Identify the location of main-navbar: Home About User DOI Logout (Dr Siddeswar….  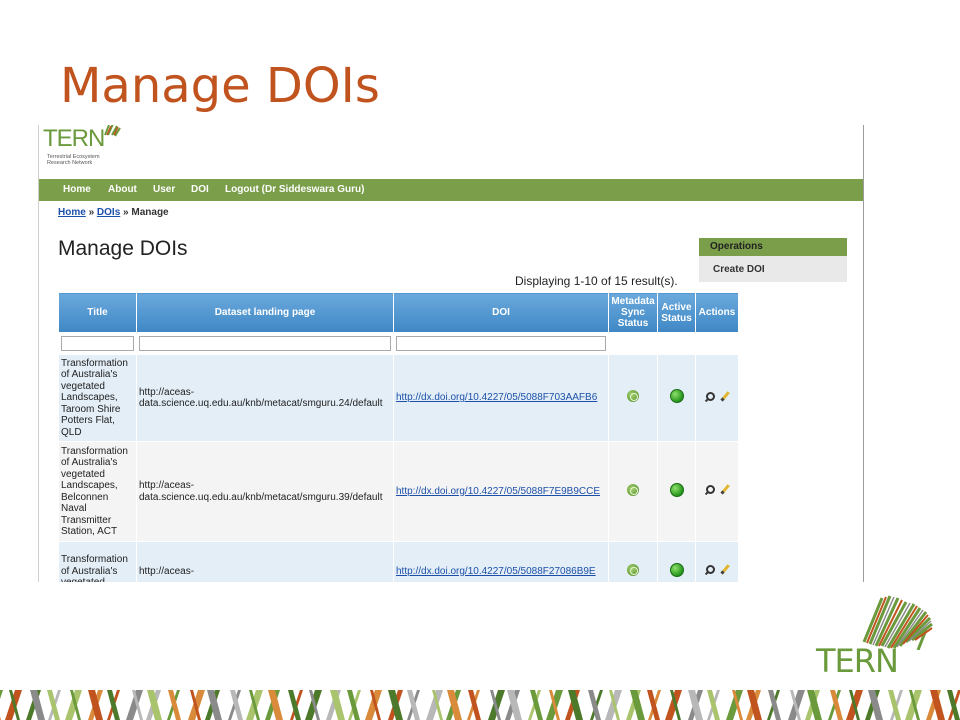
(451, 190).